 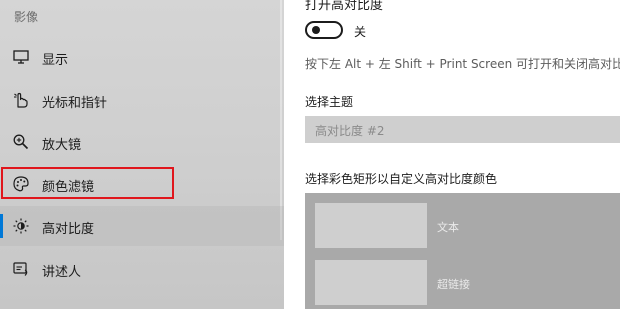 What do you see at coordinates (371, 282) in the screenshot?
I see `hyperlink-color-swatch` at bounding box center [371, 282].